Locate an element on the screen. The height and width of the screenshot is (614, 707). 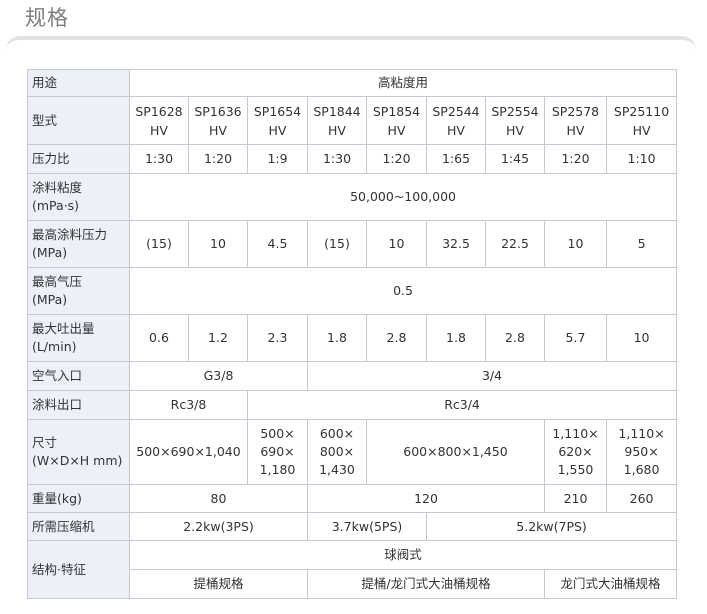
paint-pressure-cell: 4.5 is located at coordinates (277, 244).